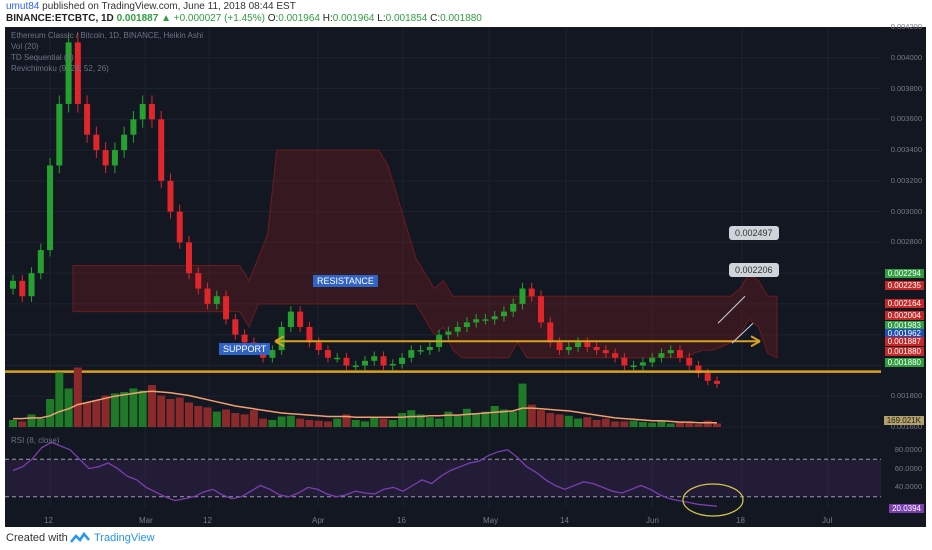  What do you see at coordinates (906, 57) in the screenshot?
I see `price-tick-label: 0.004000` at bounding box center [906, 57].